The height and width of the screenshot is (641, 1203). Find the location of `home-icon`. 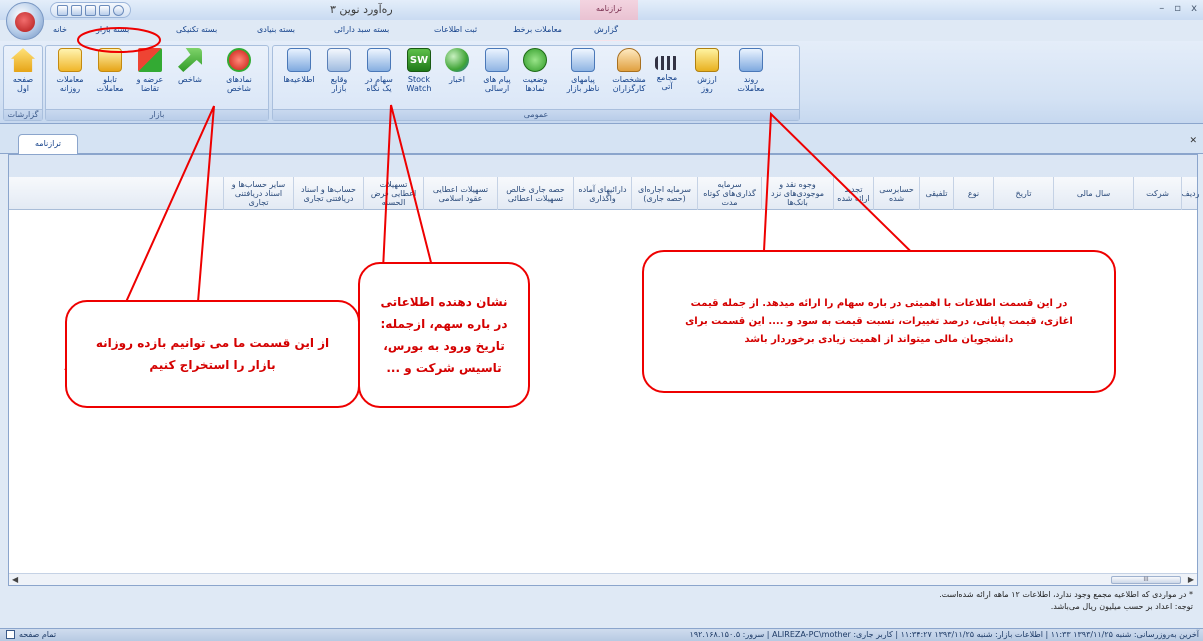

home-icon is located at coordinates (23, 60).